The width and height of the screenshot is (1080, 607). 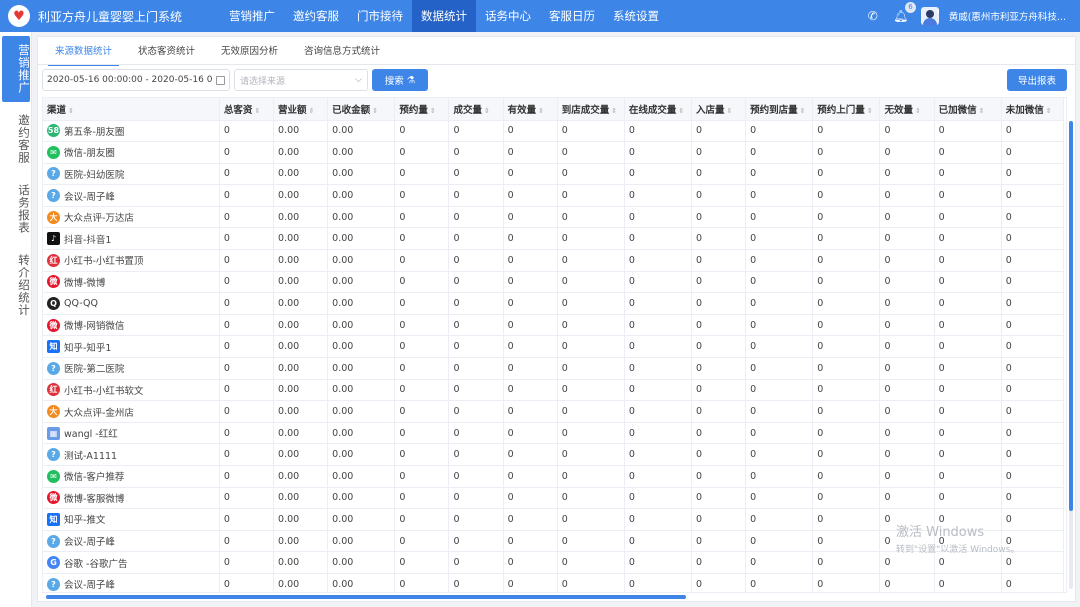 What do you see at coordinates (554, 303) in the screenshot?
I see `table-row: Q QQ-QQ 0 0.00 0.00 0 0 0 0 0 0 0 0 0 0 0` at bounding box center [554, 303].